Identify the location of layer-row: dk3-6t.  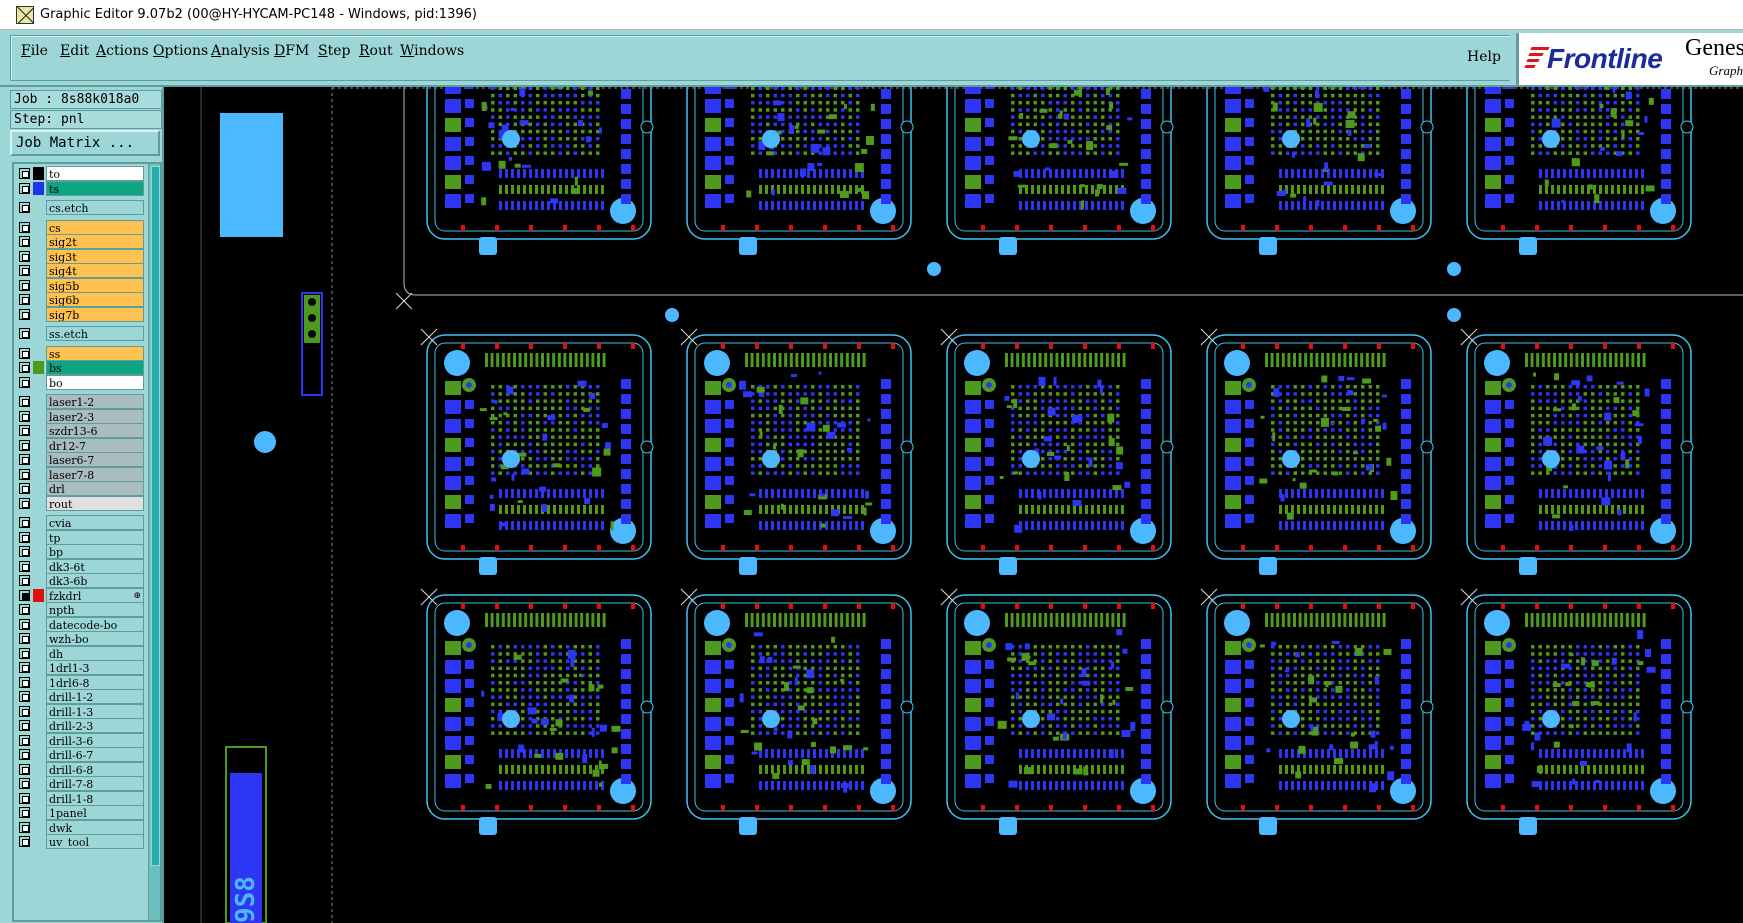
(80, 566).